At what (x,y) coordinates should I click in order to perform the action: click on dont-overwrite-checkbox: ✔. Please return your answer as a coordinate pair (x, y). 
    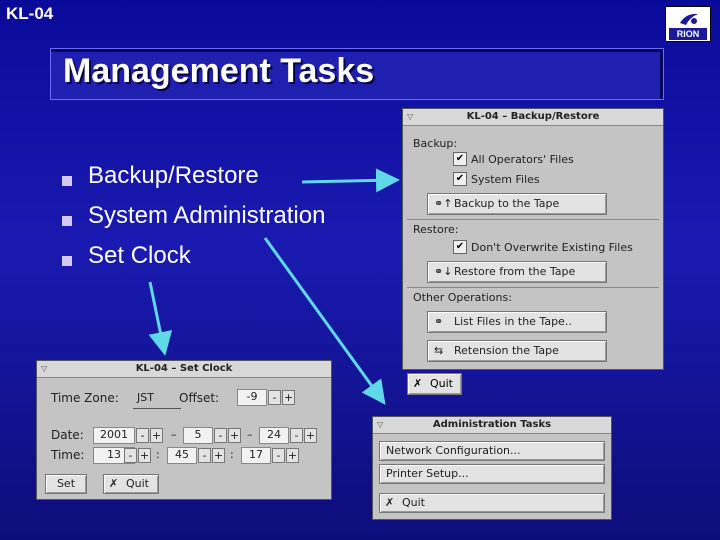
    Looking at the image, I should click on (460, 247).